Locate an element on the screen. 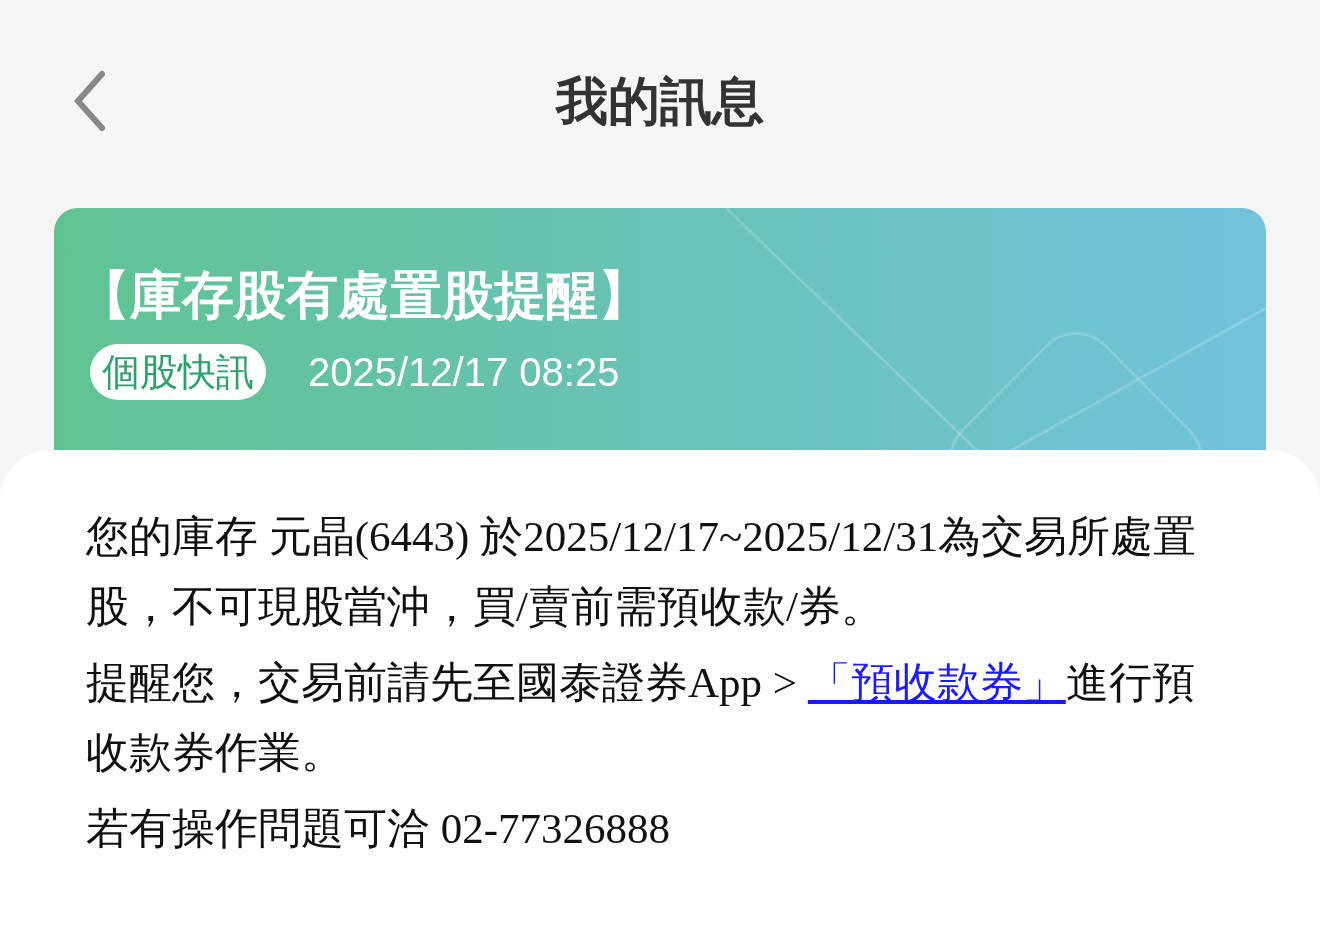 The height and width of the screenshot is (929, 1320). prepayment-link: 「預收款券」 is located at coordinates (936, 682).